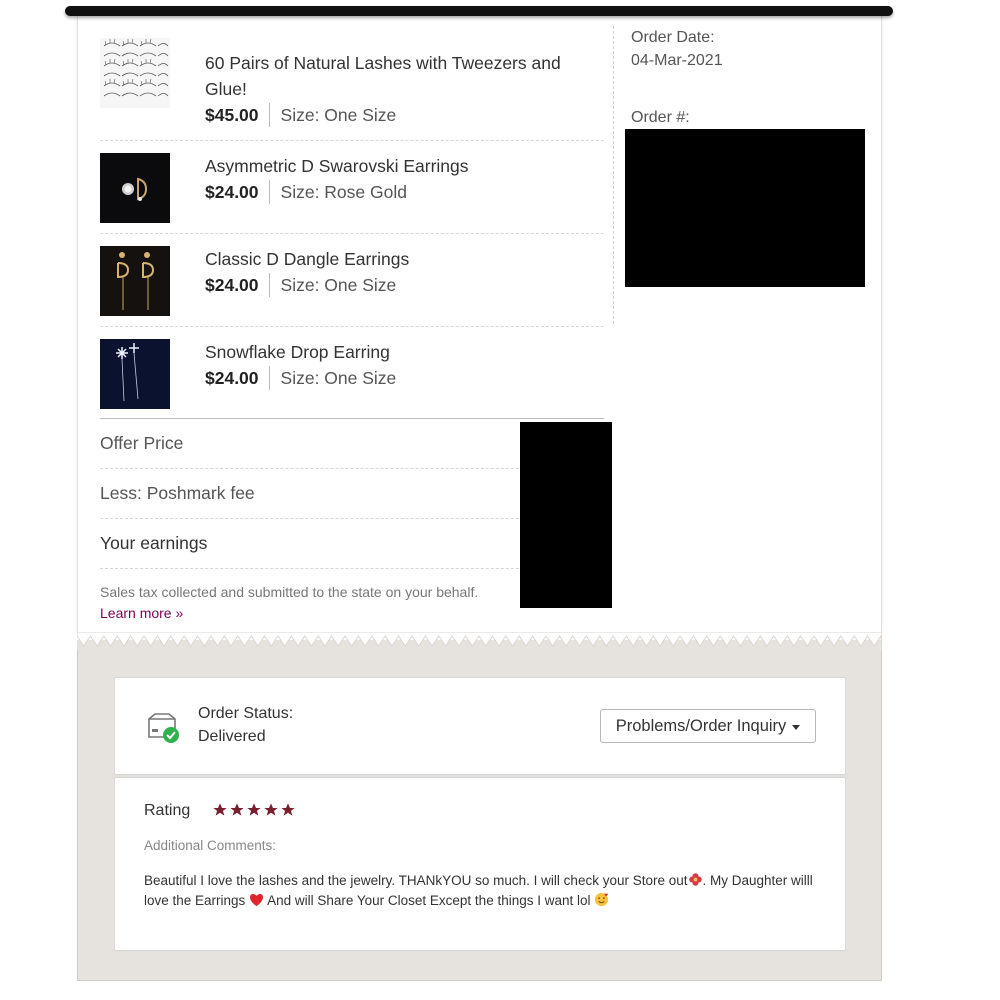  I want to click on receipt-torn-edge, so click(479, 641).